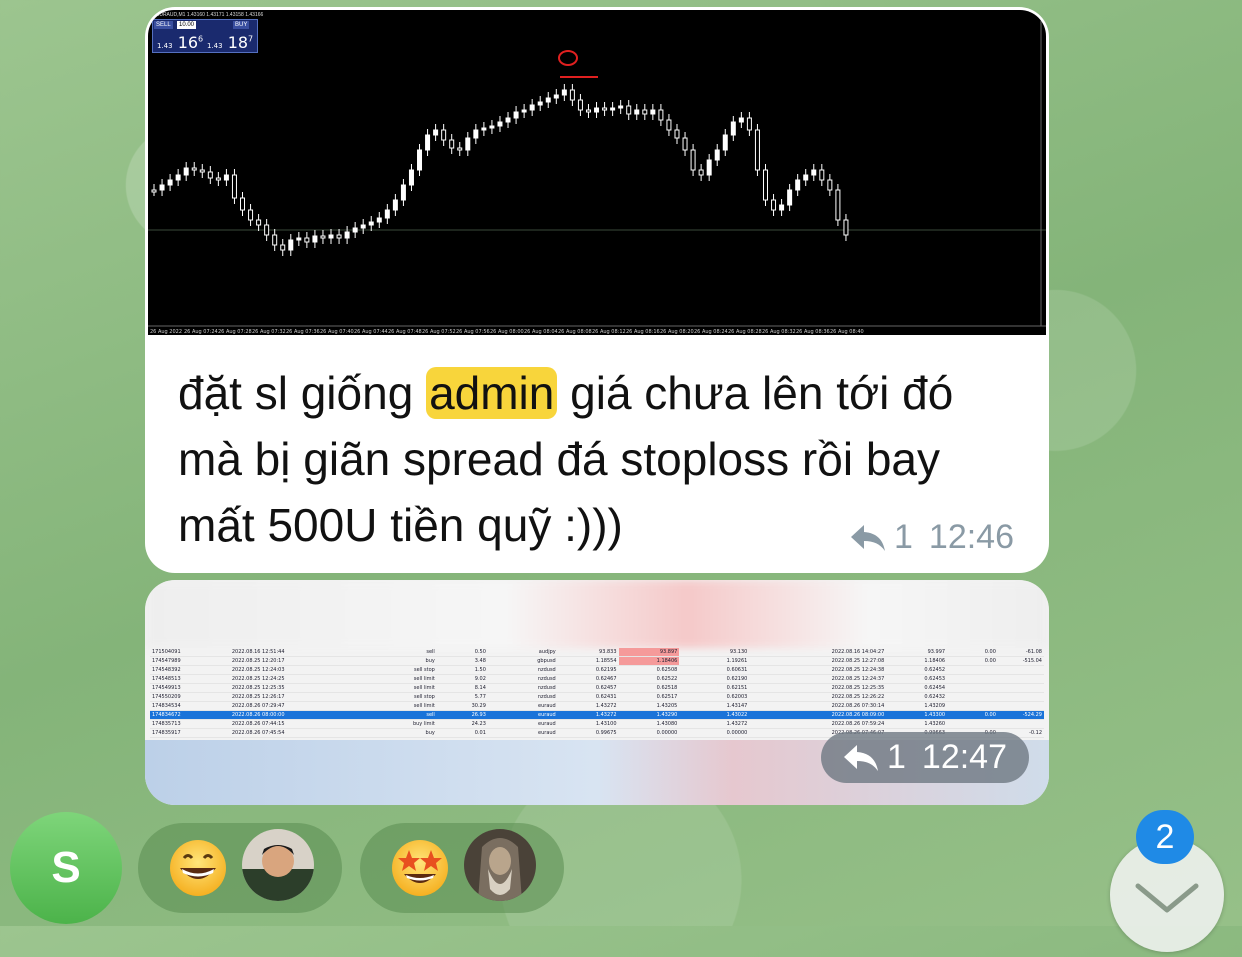  I want to click on time-tick-label: 26 Aug 08:20, so click(677, 332).